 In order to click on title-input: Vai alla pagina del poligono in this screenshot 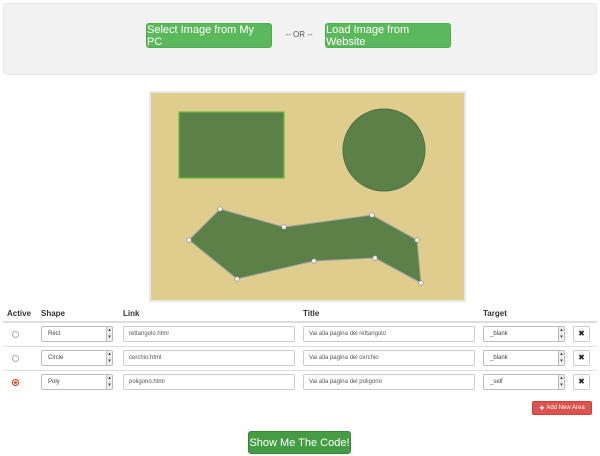, I will do `click(389, 382)`.